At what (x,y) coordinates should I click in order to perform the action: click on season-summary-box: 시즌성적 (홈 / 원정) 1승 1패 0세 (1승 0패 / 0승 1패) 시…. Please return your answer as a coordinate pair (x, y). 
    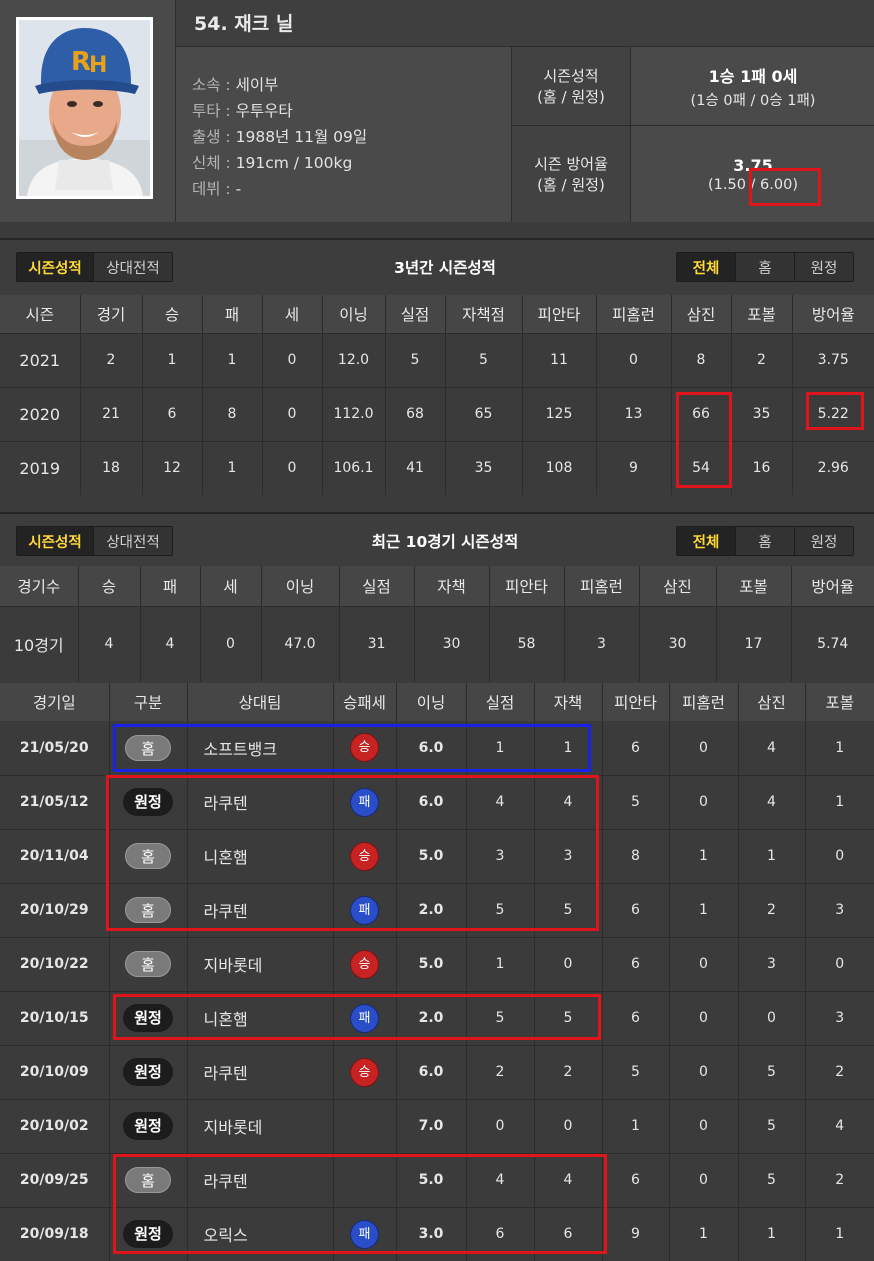
    Looking at the image, I should click on (692, 134).